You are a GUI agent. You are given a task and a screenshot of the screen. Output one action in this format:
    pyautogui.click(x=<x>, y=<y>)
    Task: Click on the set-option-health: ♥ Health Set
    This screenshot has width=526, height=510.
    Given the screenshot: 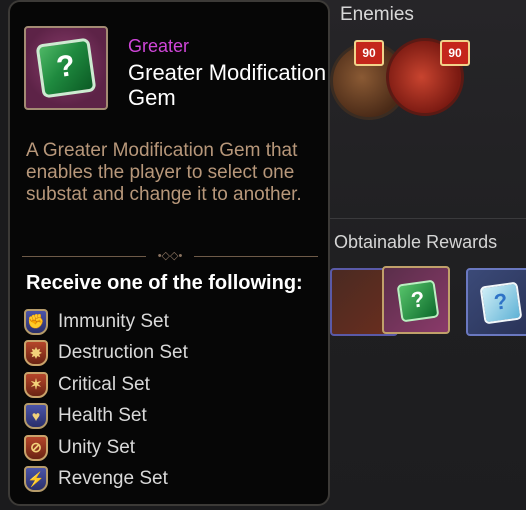 What is the action you would take?
    pyautogui.click(x=106, y=417)
    